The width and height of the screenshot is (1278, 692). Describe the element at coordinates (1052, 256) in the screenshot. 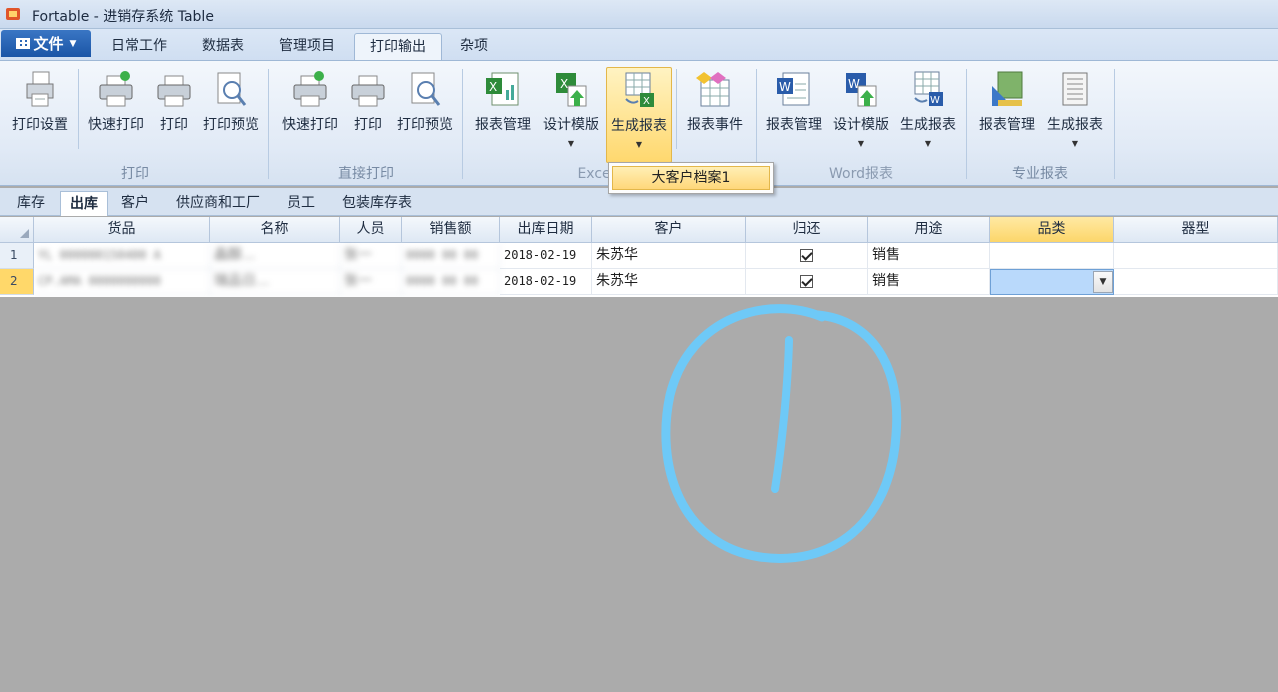

I see `cell-category` at that location.